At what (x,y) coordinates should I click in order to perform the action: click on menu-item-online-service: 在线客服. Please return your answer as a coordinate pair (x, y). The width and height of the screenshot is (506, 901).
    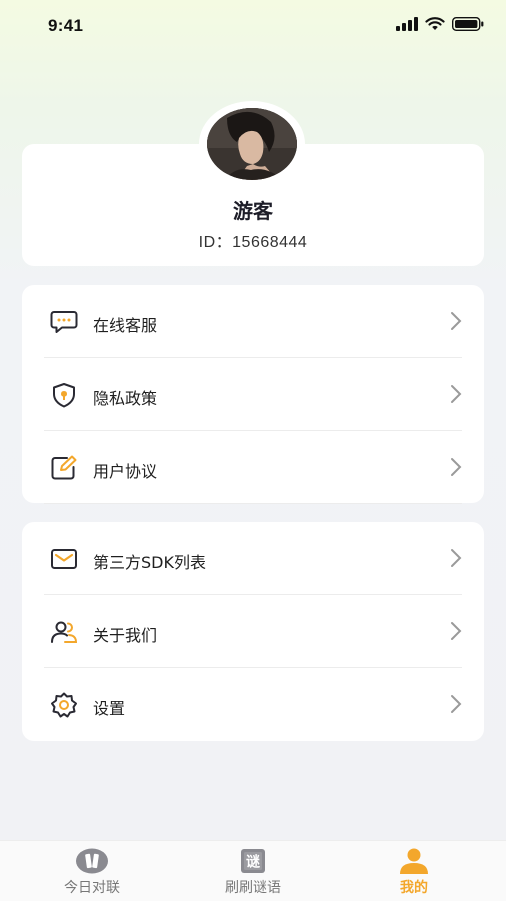
    Looking at the image, I should click on (253, 321).